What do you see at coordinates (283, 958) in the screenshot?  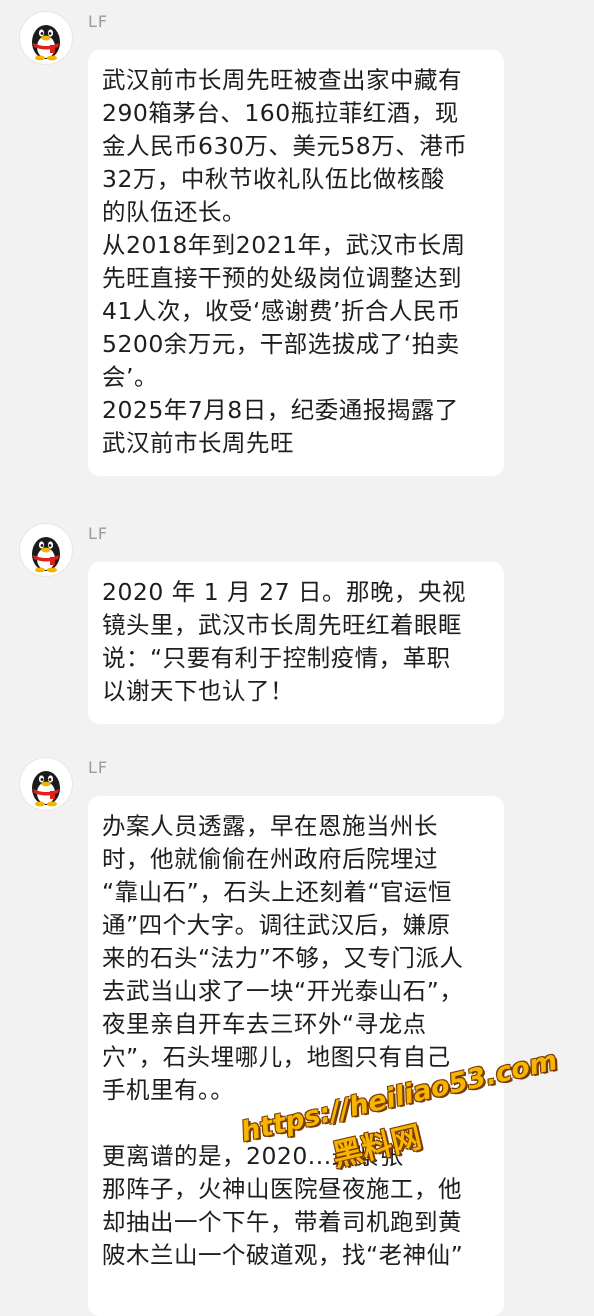 I see `text-line: 来的石头“法力”不够，又专门派人` at bounding box center [283, 958].